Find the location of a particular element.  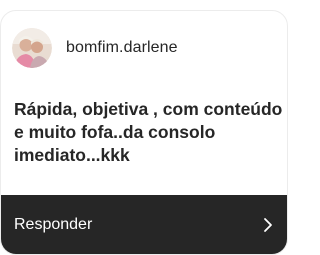

username: bomfim.darlene is located at coordinates (122, 48).